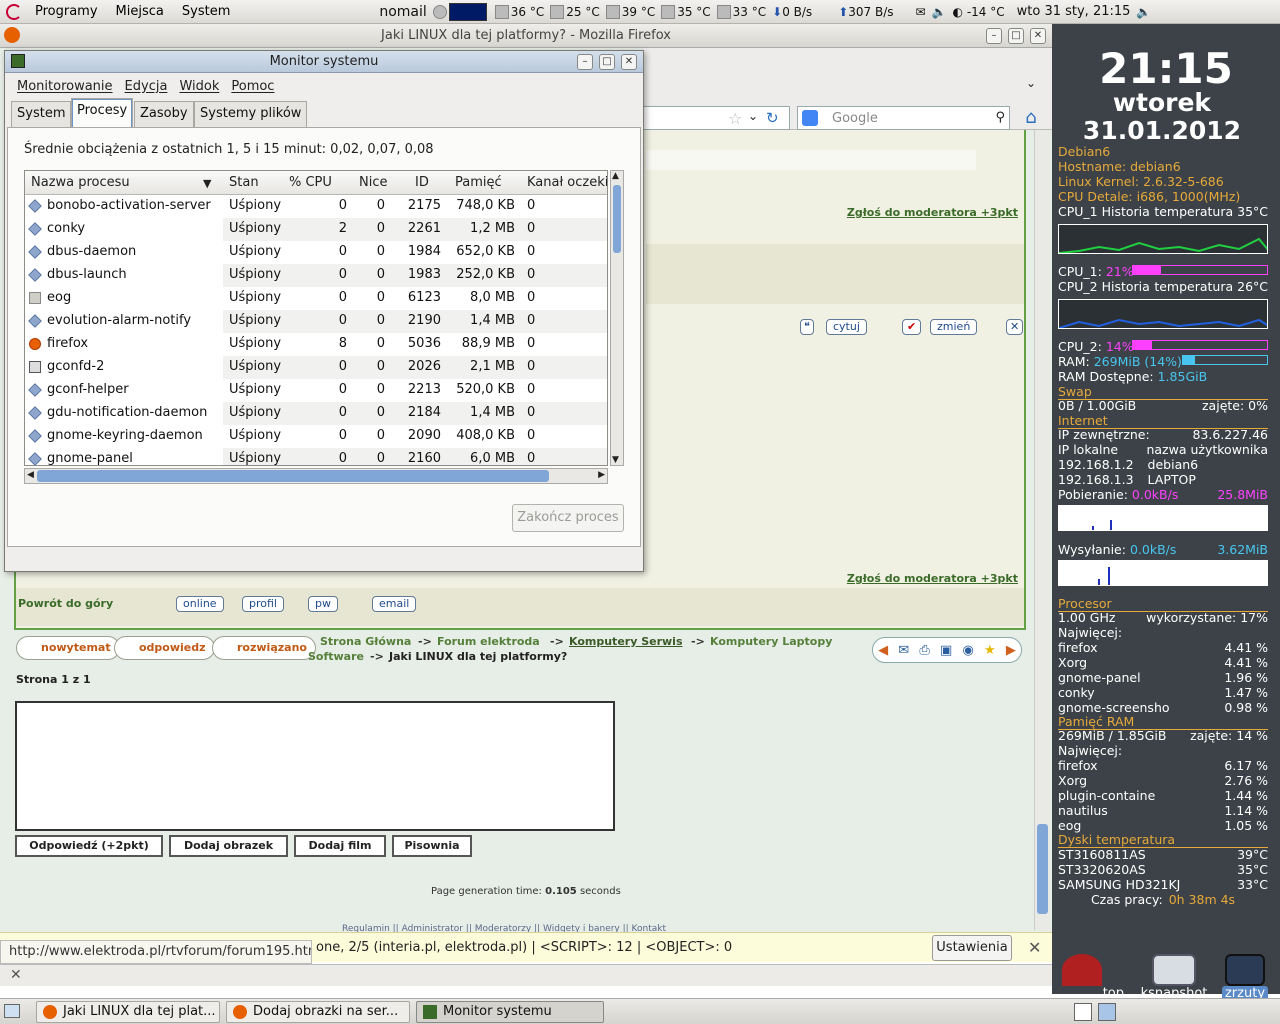 Image resolution: width=1280 pixels, height=1024 pixels. I want to click on table-row: firefox Uśpiony 8 0 5036 88,9 MB 0, so click(316, 344).